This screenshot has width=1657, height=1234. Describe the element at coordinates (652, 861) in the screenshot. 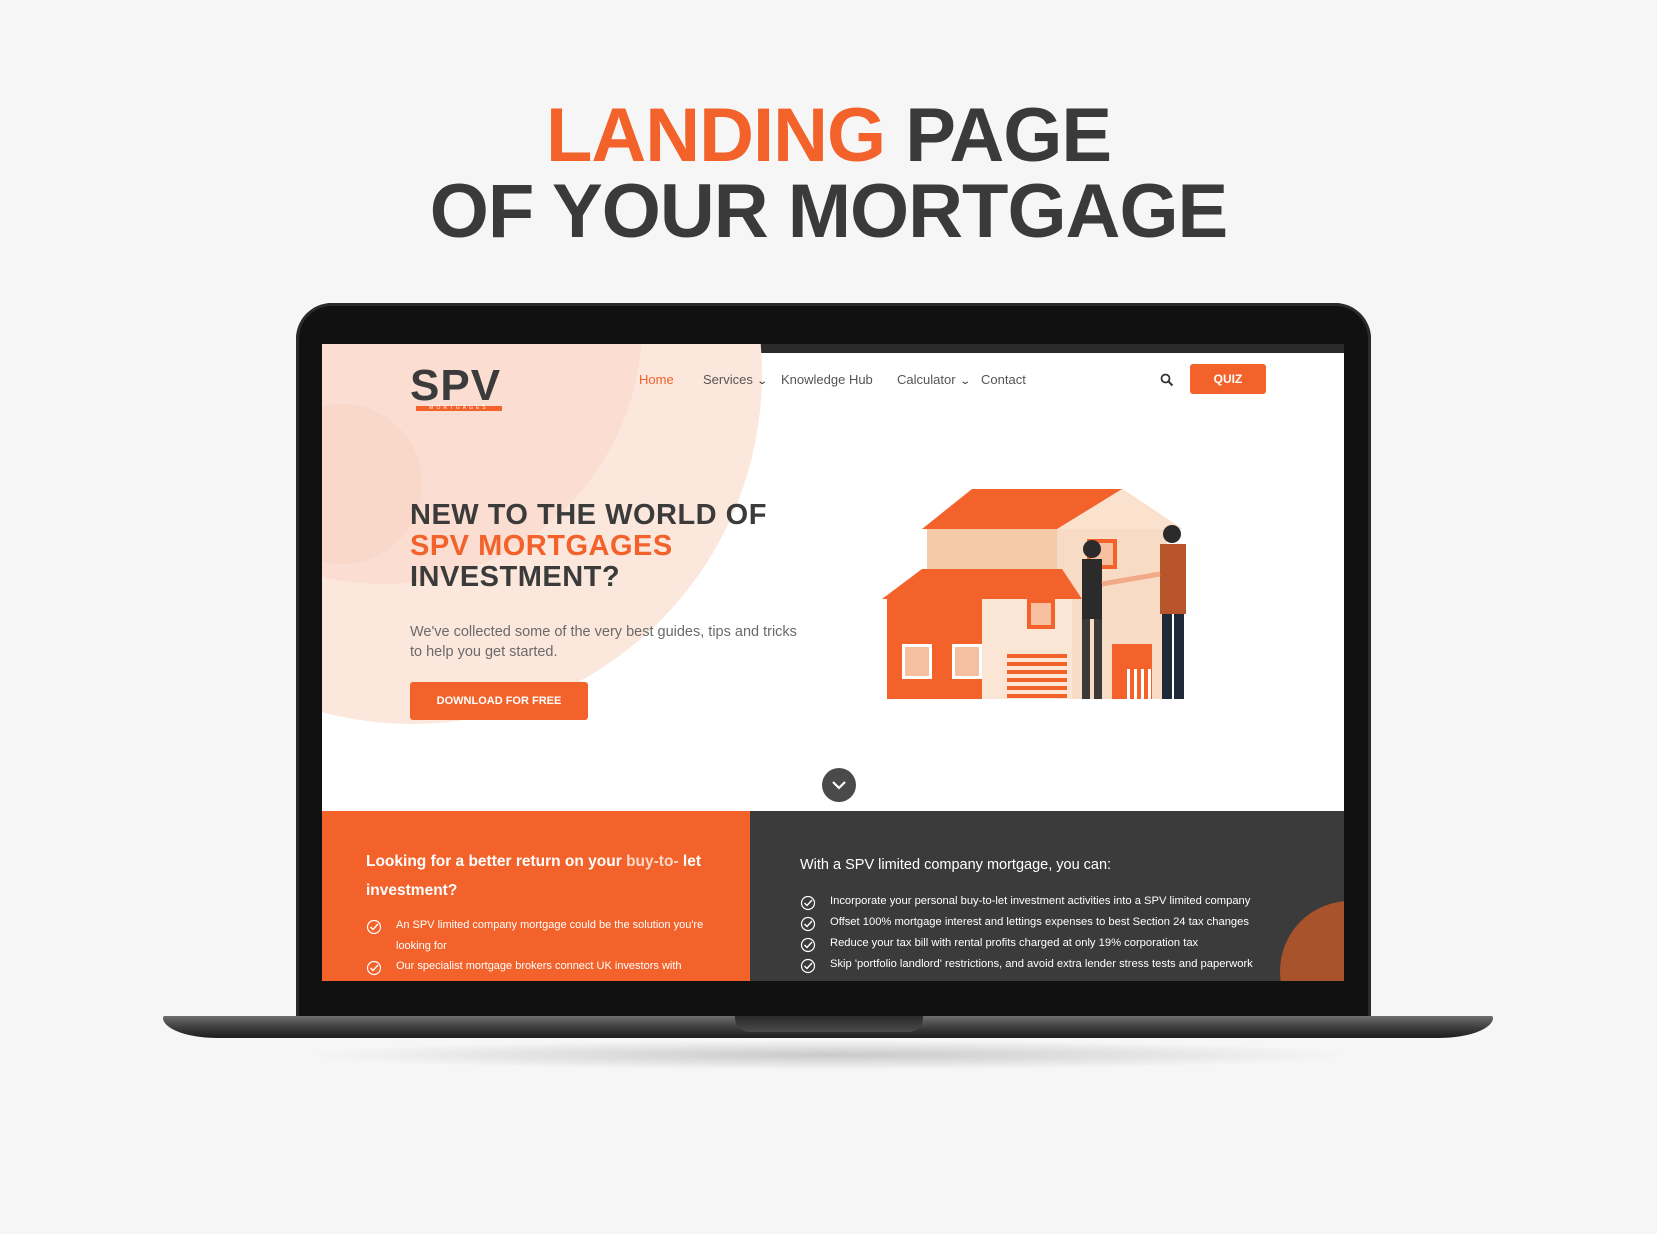

I see `left-title-soft: buy-to-` at that location.